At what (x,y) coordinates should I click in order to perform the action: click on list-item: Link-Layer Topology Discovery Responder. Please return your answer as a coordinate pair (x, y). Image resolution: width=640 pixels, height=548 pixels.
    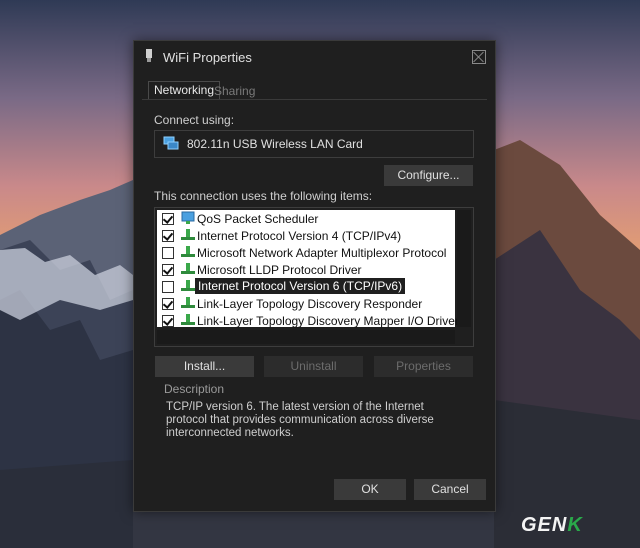
    Looking at the image, I should click on (306, 303).